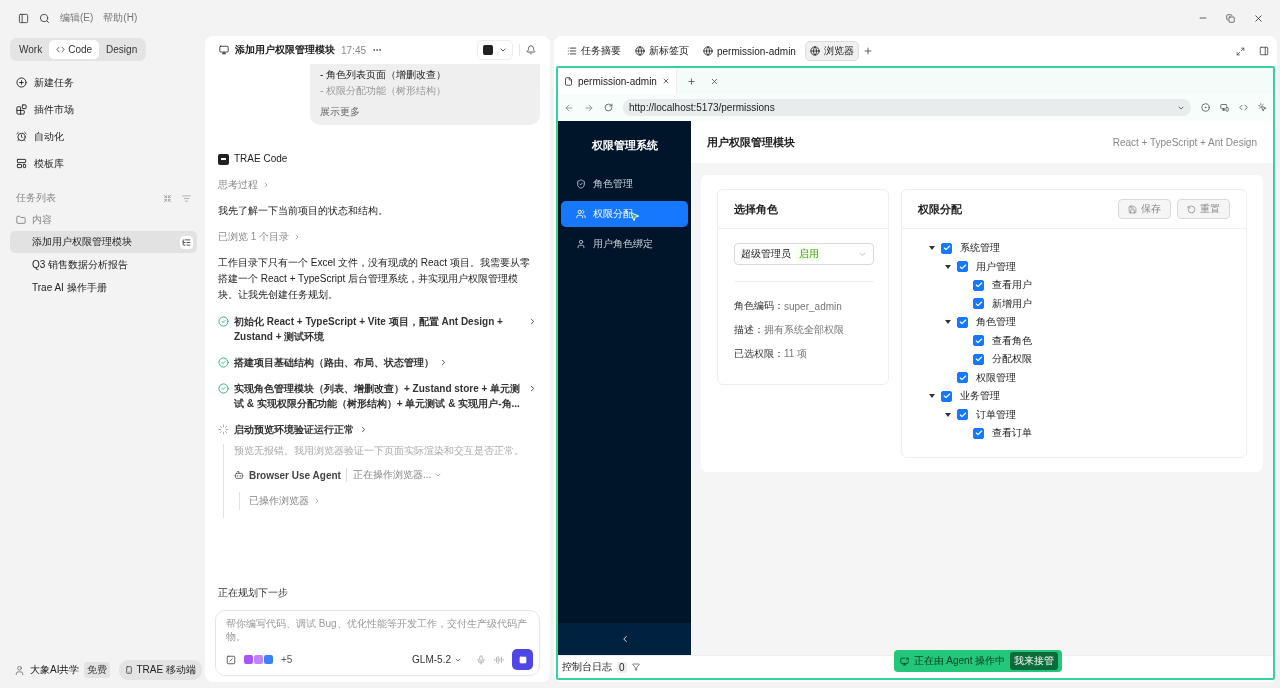 The height and width of the screenshot is (688, 1280). I want to click on agent-name: TRAE Code, so click(261, 159).